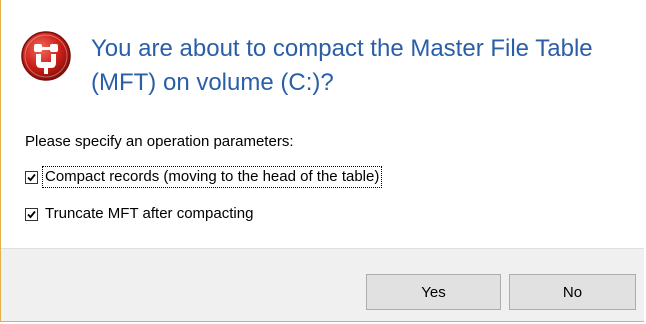 This screenshot has width=646, height=324. I want to click on warning-icon, so click(46, 56).